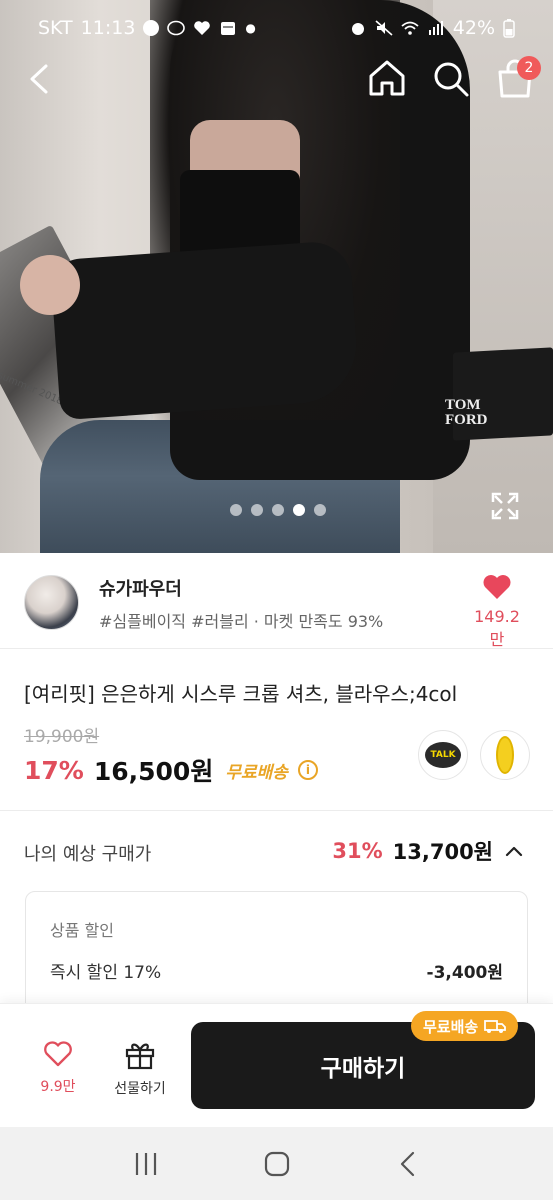 Image resolution: width=553 pixels, height=1200 pixels. Describe the element at coordinates (205, 330) in the screenshot. I see `photo-arm` at that location.